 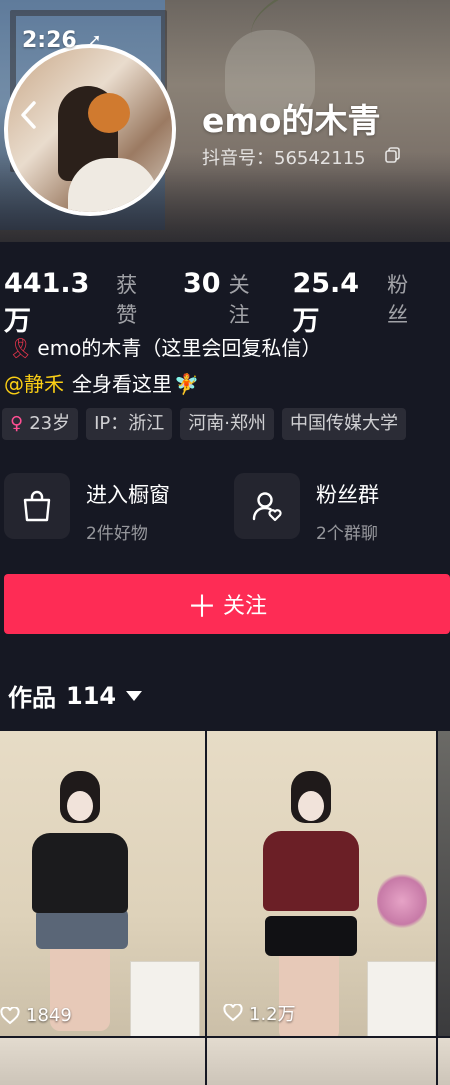 I want to click on shopping-bag-icon, so click(x=37, y=506).